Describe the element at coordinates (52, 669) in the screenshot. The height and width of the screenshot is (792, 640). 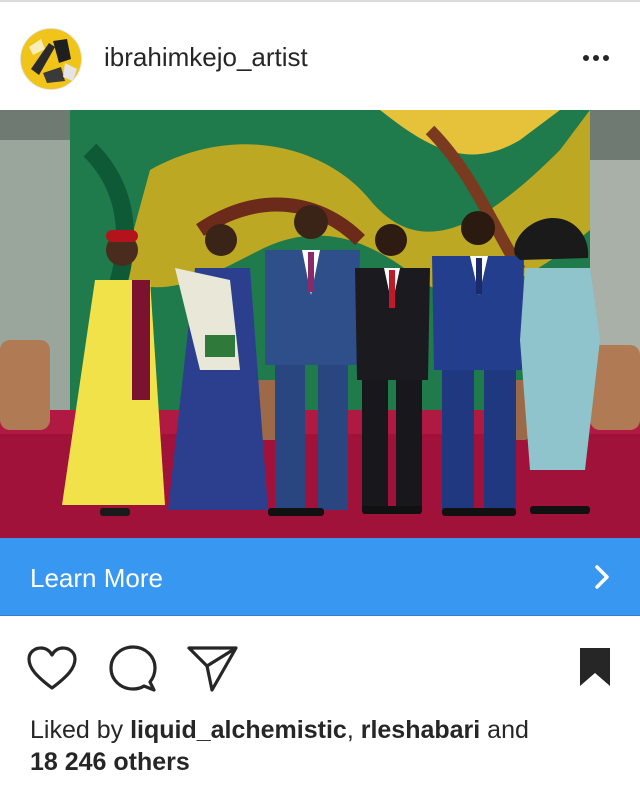
I see `heart-icon` at that location.